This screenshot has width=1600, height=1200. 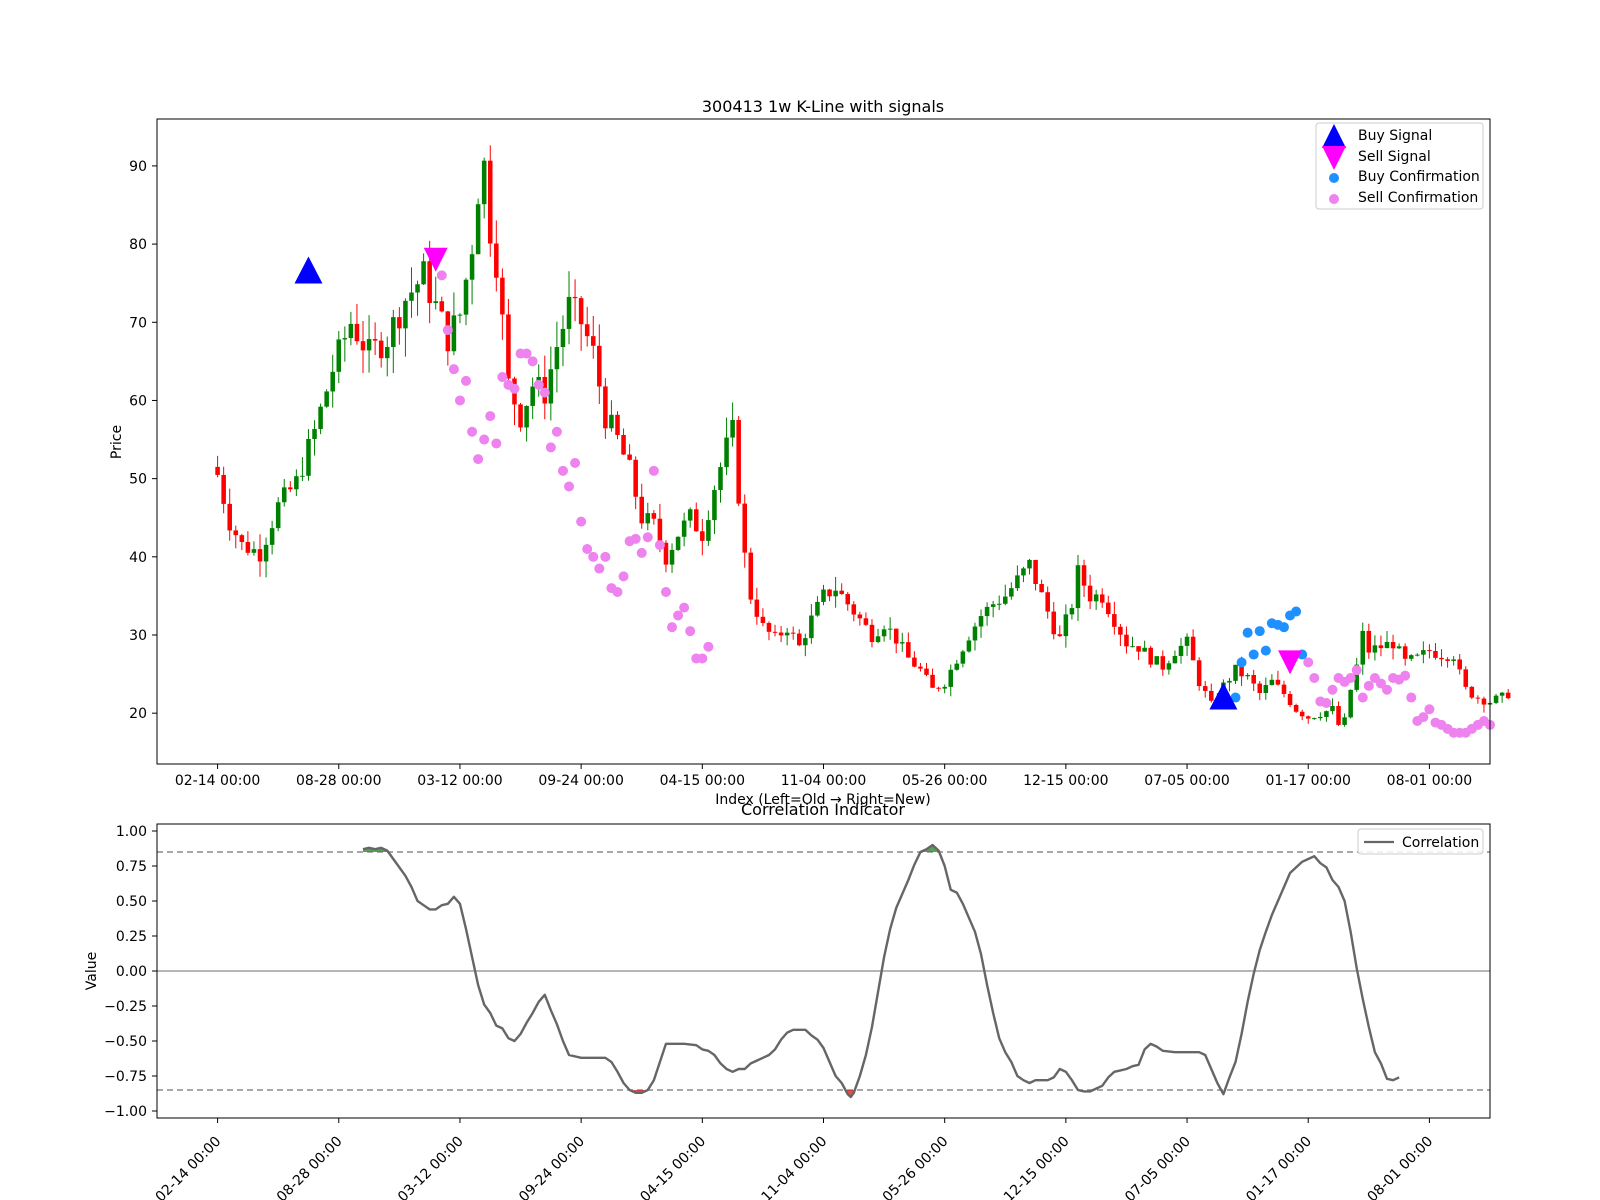 I want to click on kline-y-tick-label: 30, so click(x=138, y=636).